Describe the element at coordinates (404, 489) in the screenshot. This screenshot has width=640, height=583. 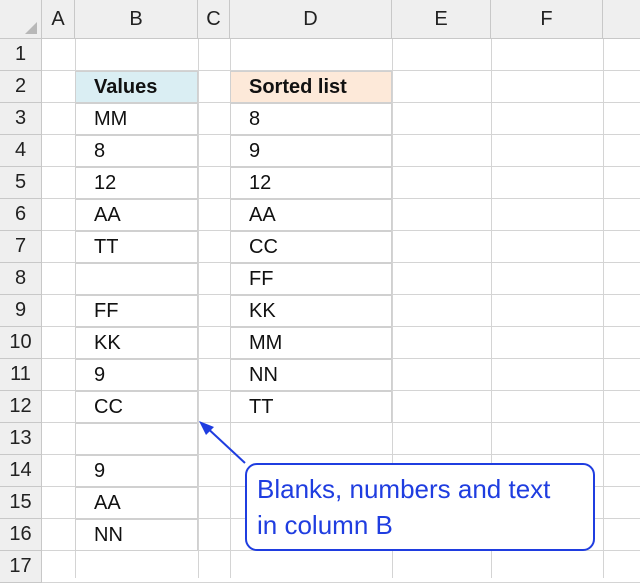
I see `callout-line-1: Blanks, numbers and text` at that location.